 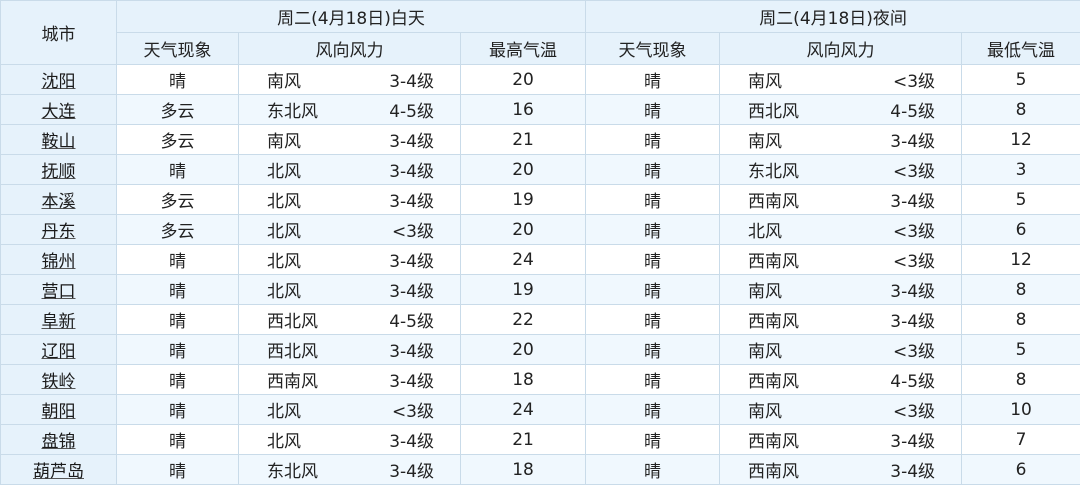 I want to click on high-temp-cell: 18, so click(x=523, y=469).